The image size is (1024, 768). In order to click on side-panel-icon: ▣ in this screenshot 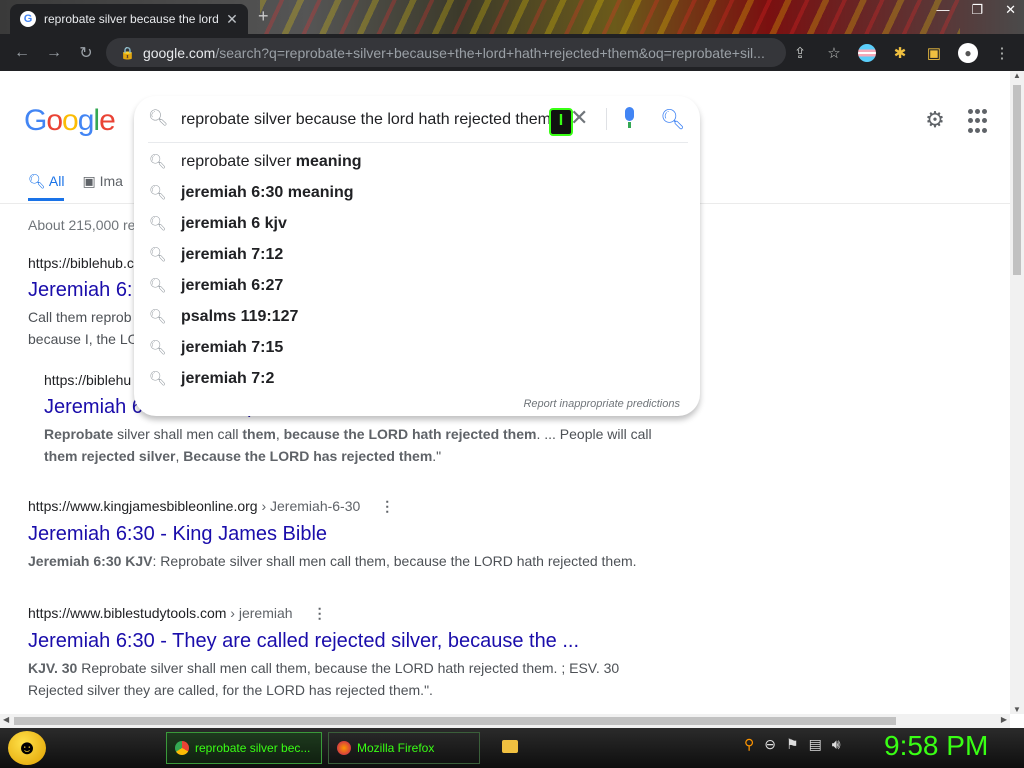, I will do `click(934, 53)`.